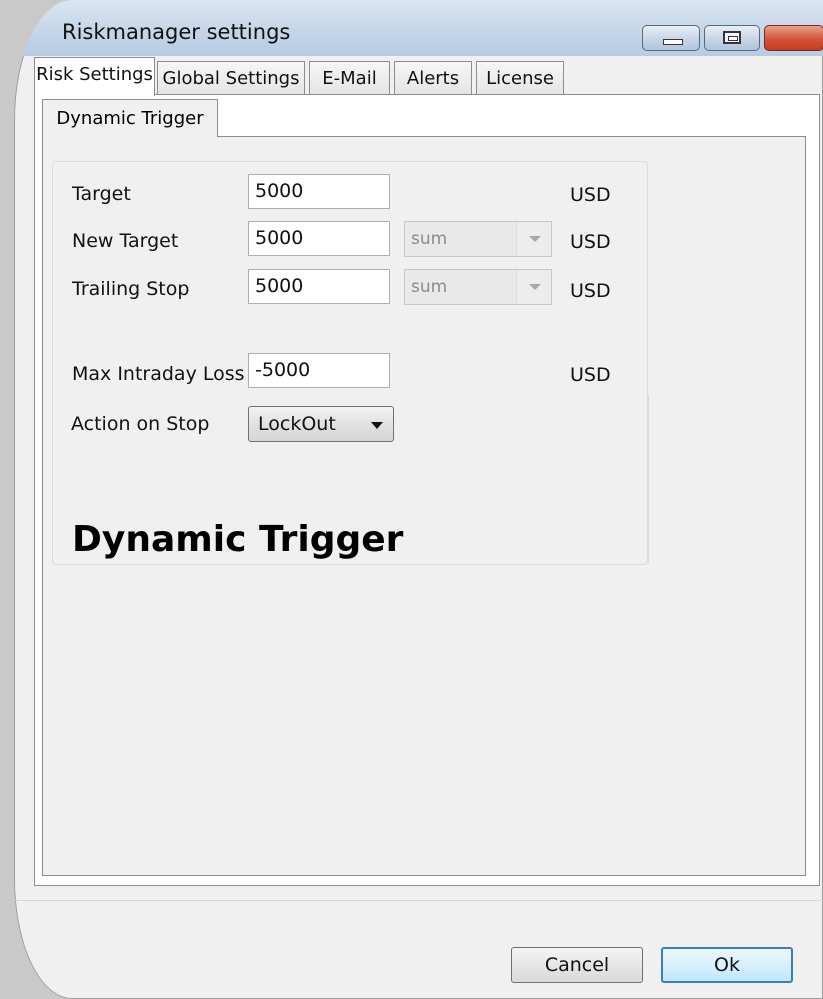  Describe the element at coordinates (648, 479) in the screenshot. I see `group-divider` at that location.